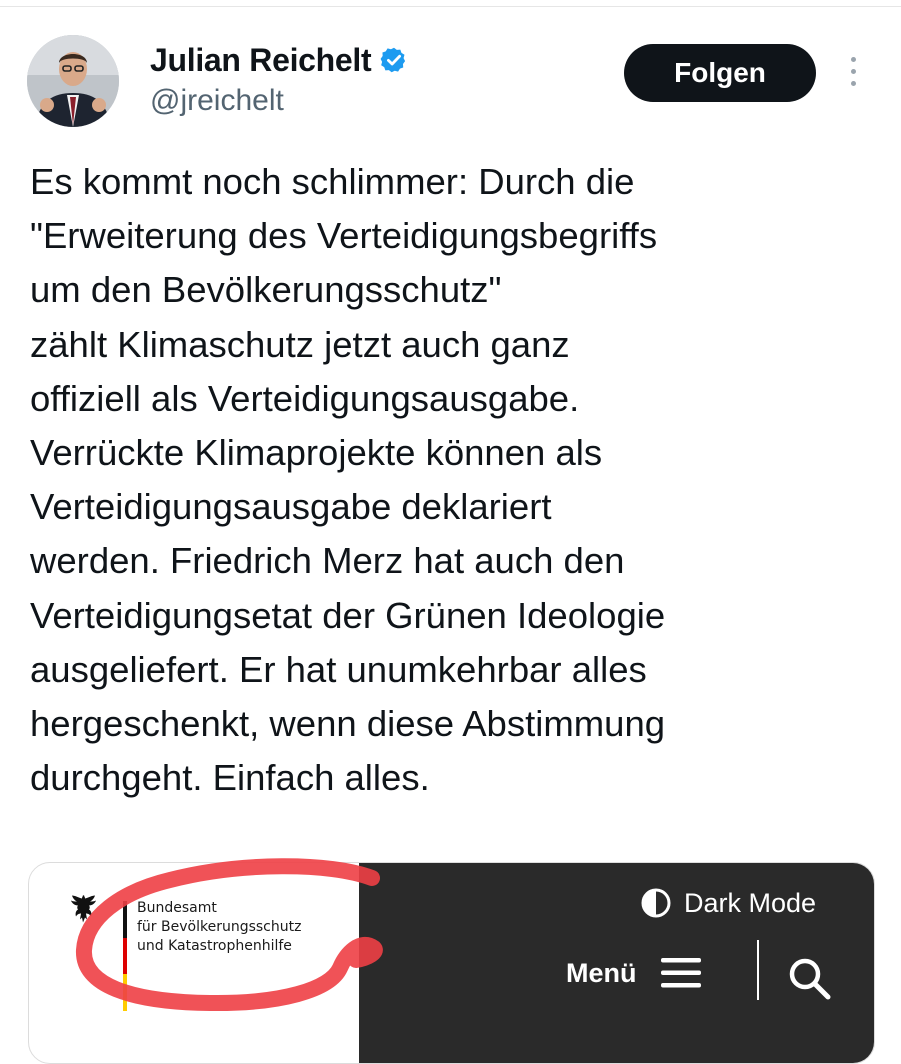 This screenshot has height=1064, width=901. What do you see at coordinates (230, 778) in the screenshot?
I see `tweet-line: durchgeht. Einfach alles.` at bounding box center [230, 778].